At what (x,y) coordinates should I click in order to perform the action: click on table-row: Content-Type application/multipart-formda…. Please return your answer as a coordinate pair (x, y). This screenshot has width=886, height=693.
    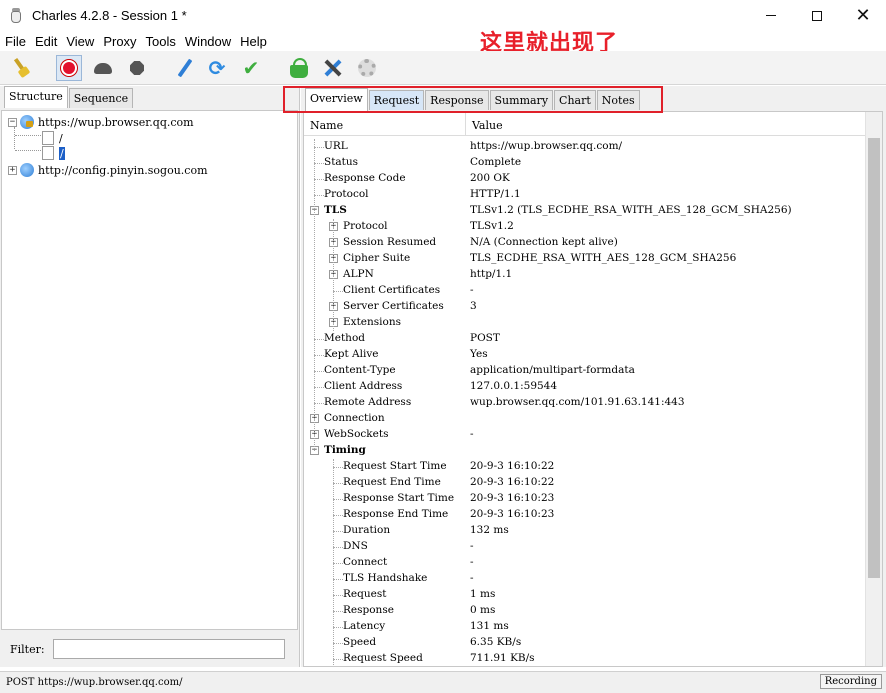
    Looking at the image, I should click on (585, 371).